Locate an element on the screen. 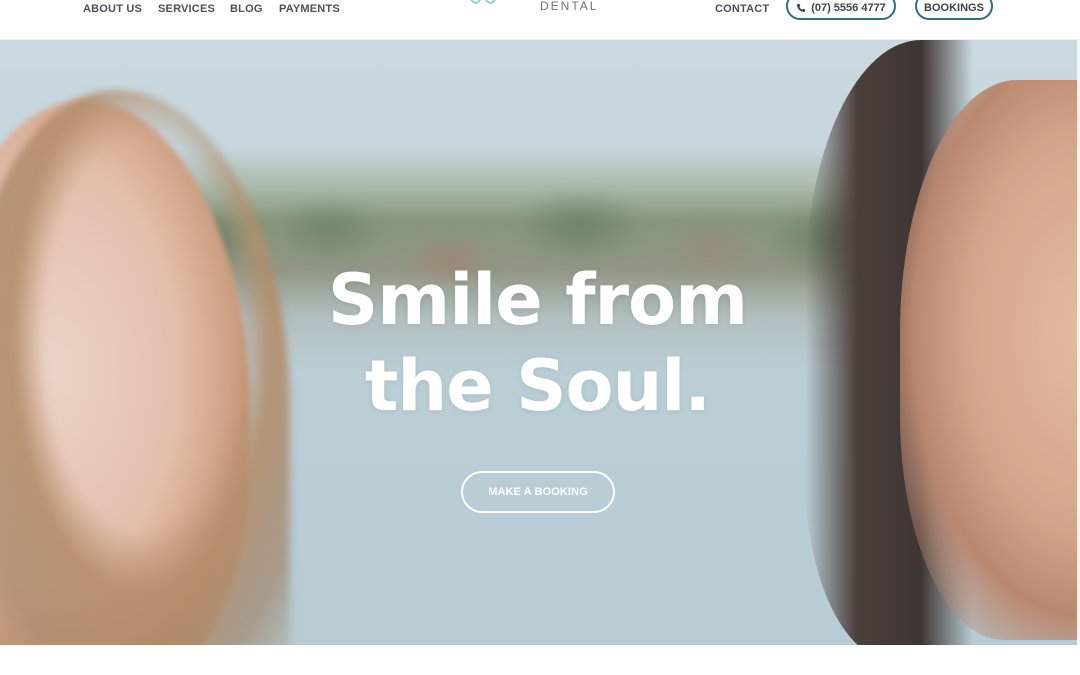 The image size is (1080, 675). phone-icon is located at coordinates (801, 8).